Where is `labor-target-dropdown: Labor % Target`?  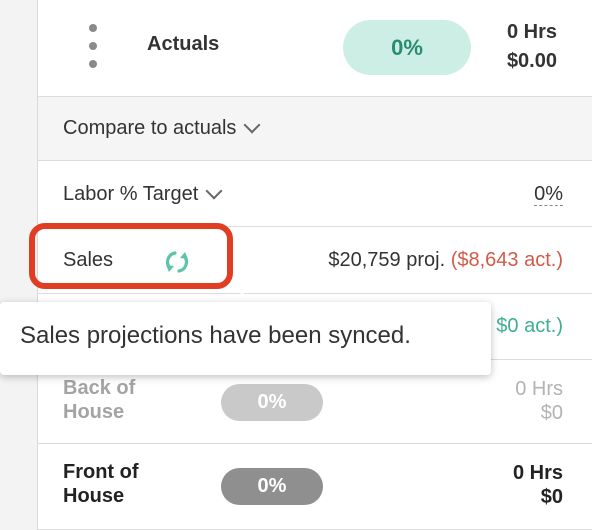
labor-target-dropdown: Labor % Target is located at coordinates (143, 194).